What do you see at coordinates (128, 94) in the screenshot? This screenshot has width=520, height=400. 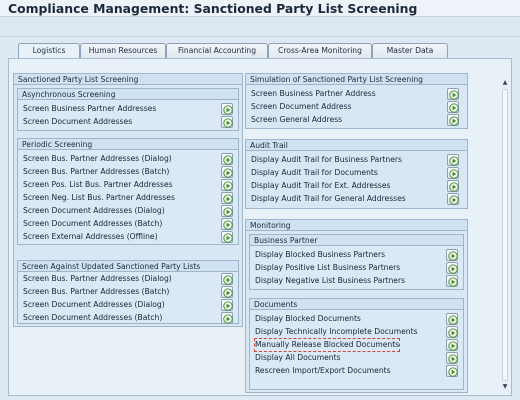 I see `subgroup-title: Asynchronous Screening` at bounding box center [128, 94].